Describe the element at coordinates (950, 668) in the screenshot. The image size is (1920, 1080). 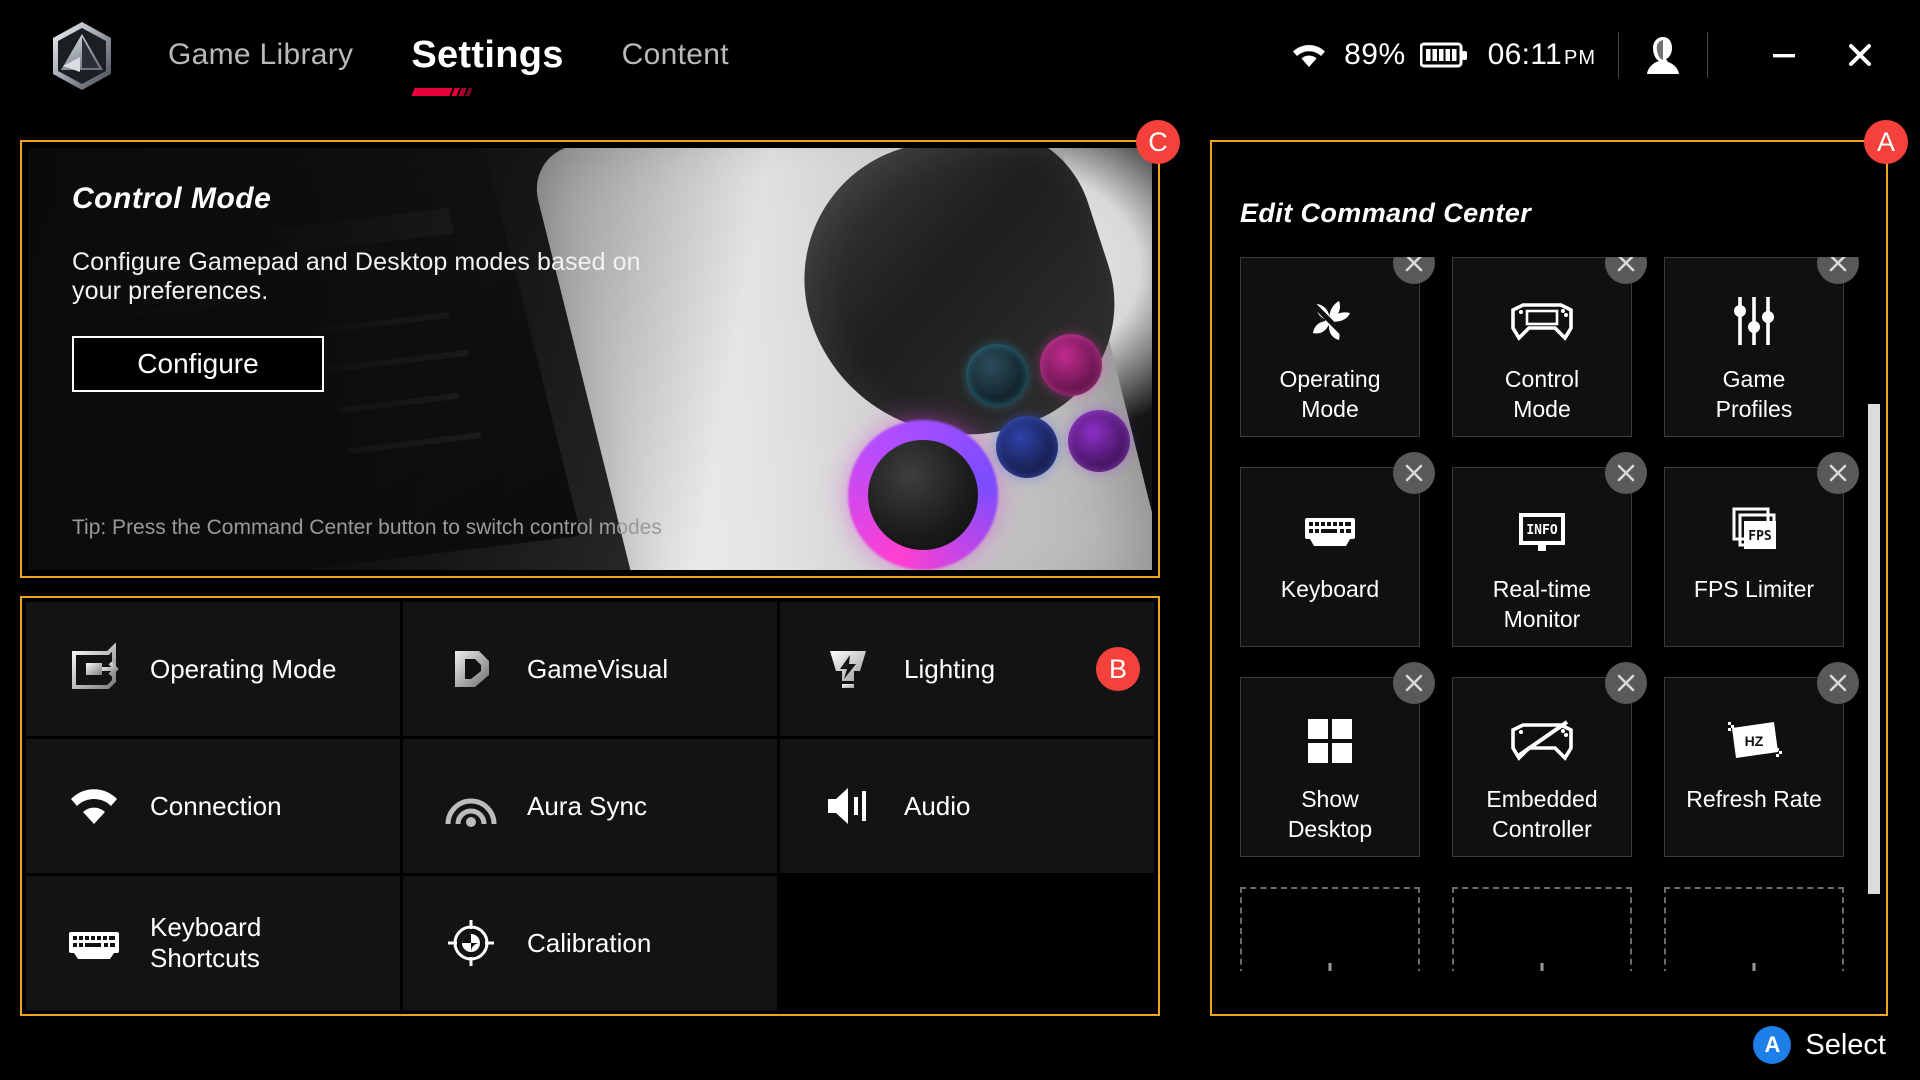
I see `settings-item-label: Lighting` at that location.